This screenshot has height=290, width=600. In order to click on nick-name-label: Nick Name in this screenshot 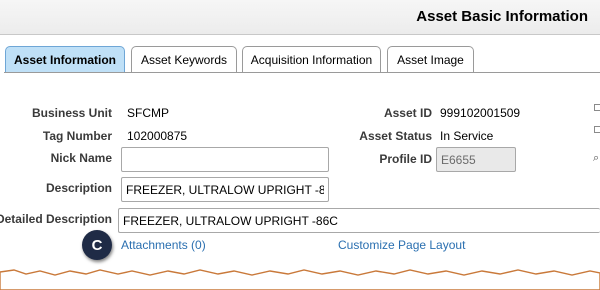, I will do `click(81, 158)`.